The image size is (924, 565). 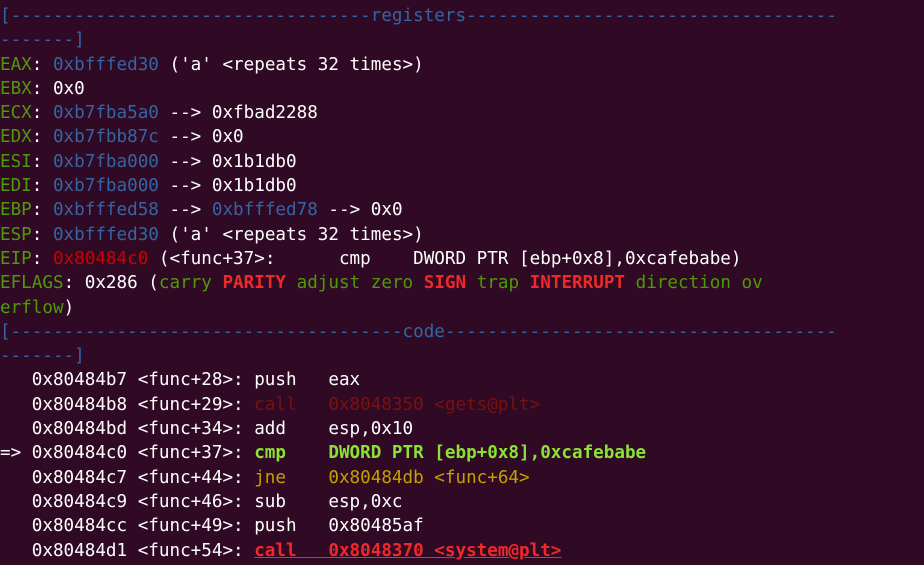 I want to click on terminal-text-segment: SIGN, so click(x=445, y=283).